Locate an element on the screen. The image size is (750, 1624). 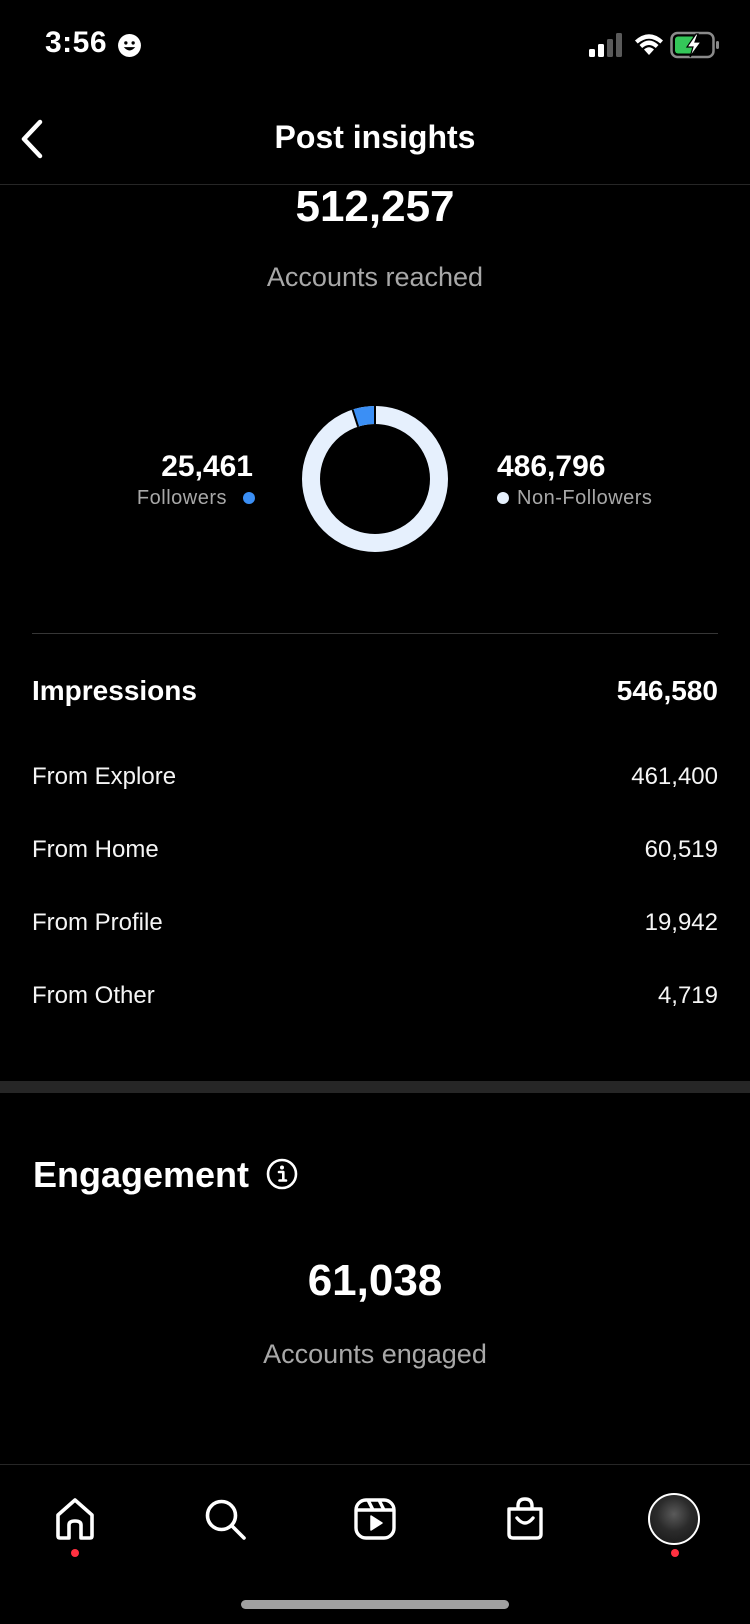
impression-source-value: 4,719 is located at coordinates (687, 995).